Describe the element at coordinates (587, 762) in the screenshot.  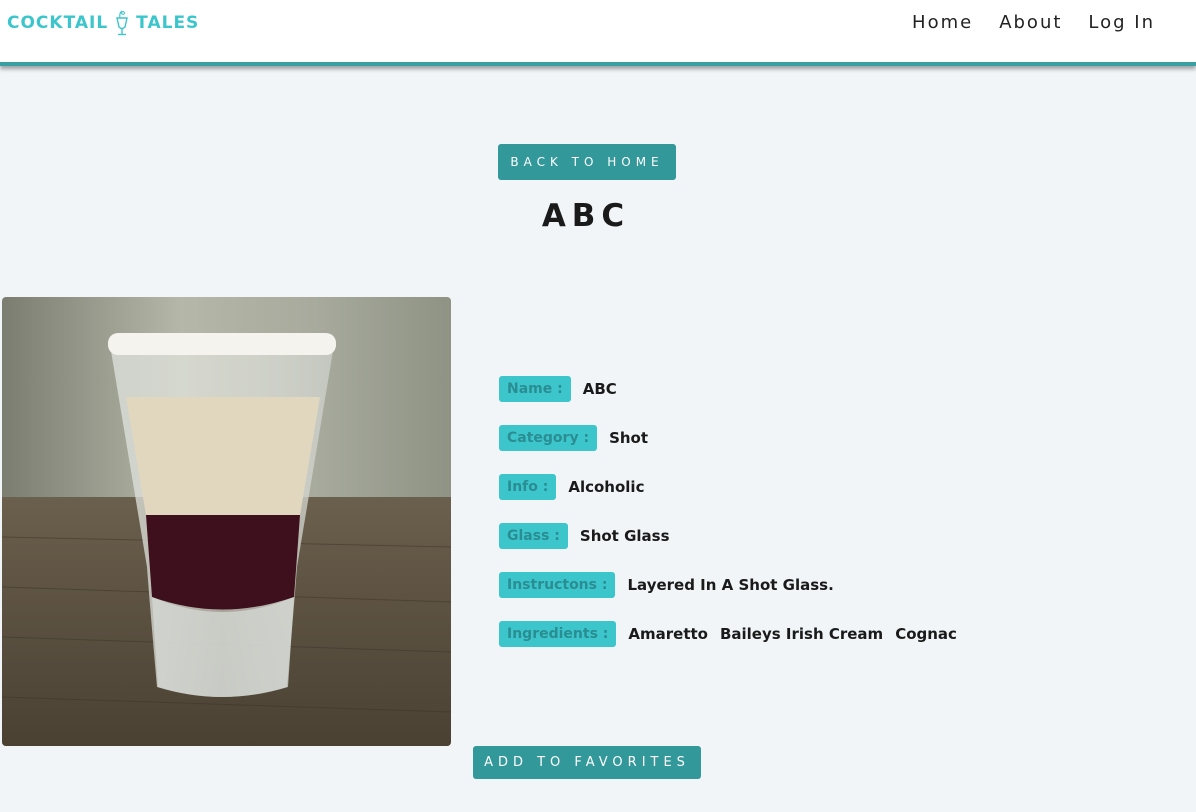
I see `add-to-favorites-button: ADD TO FAVORITES` at that location.